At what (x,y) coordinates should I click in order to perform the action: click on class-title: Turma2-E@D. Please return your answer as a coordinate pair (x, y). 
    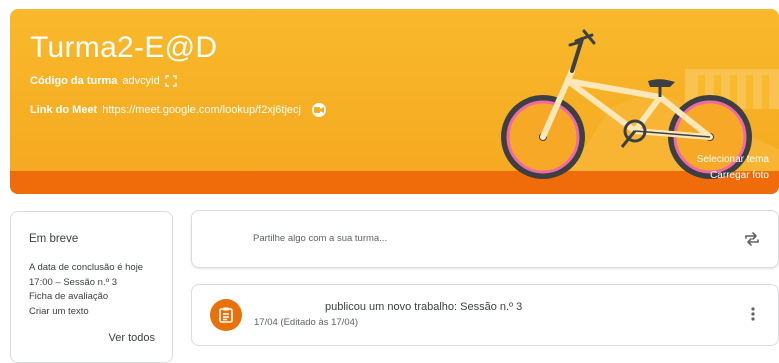
    Looking at the image, I should click on (124, 47).